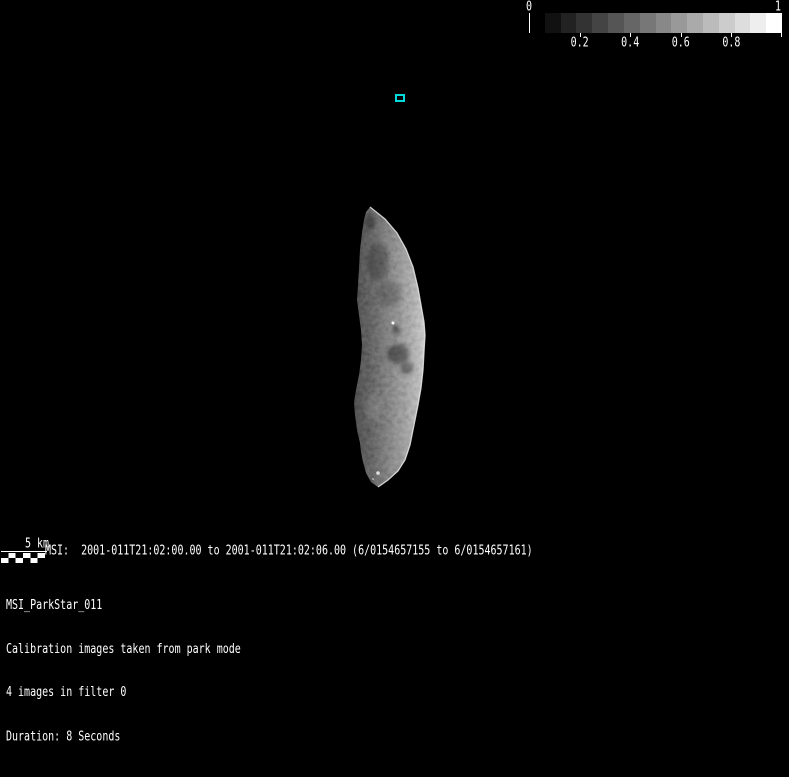 Image resolution: width=789 pixels, height=777 pixels. What do you see at coordinates (54, 605) in the screenshot?
I see `sequence-name: MSI_ParkStar_011` at bounding box center [54, 605].